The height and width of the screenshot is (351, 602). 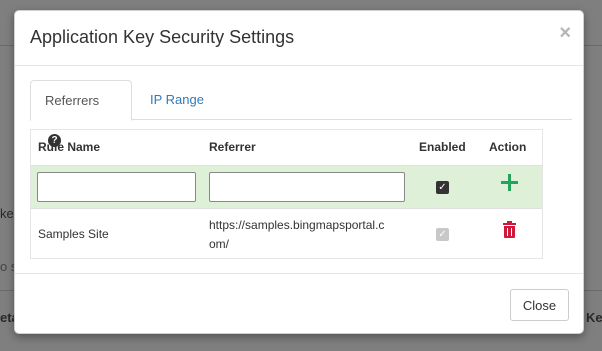 What do you see at coordinates (509, 230) in the screenshot?
I see `trash-icon` at bounding box center [509, 230].